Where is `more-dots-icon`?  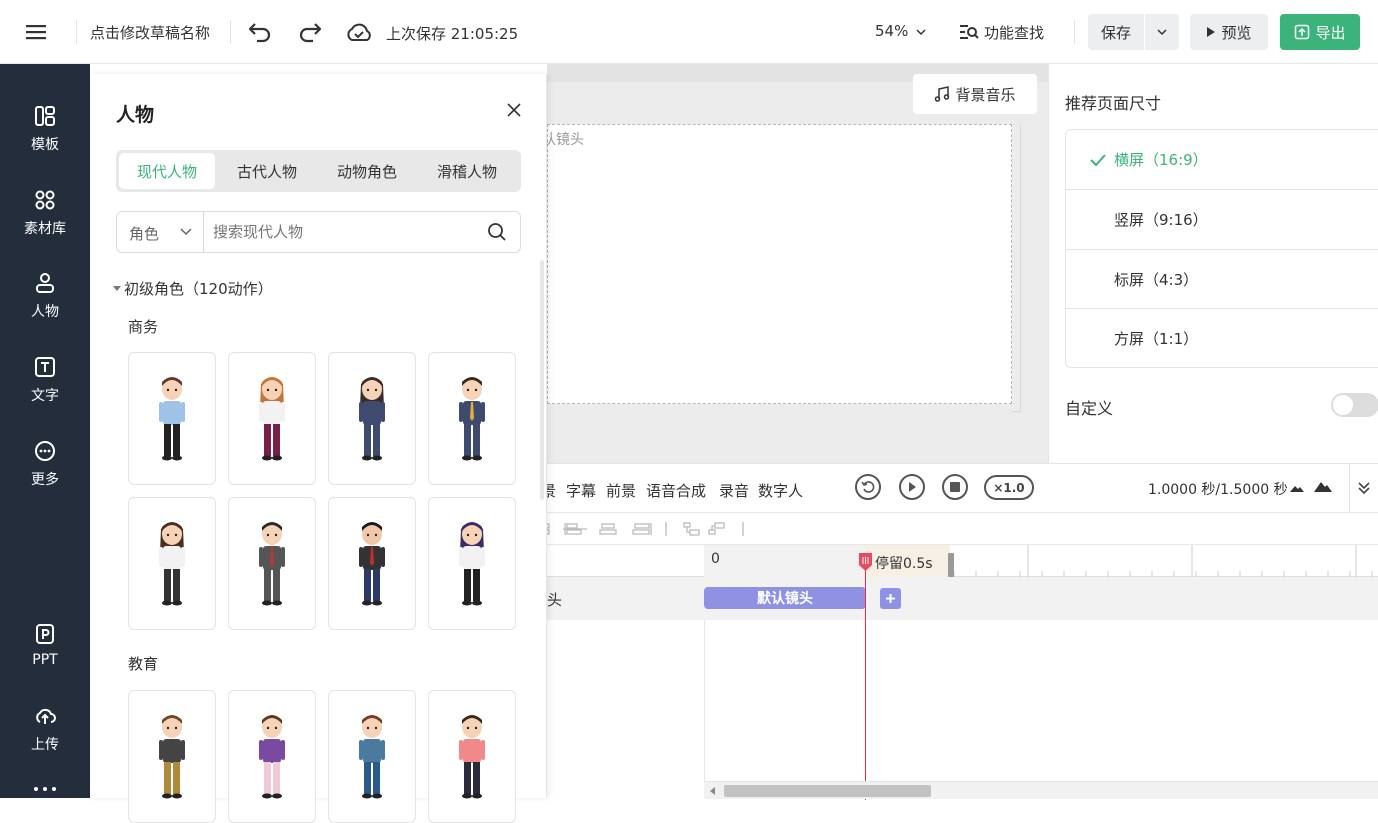
more-dots-icon is located at coordinates (45, 785).